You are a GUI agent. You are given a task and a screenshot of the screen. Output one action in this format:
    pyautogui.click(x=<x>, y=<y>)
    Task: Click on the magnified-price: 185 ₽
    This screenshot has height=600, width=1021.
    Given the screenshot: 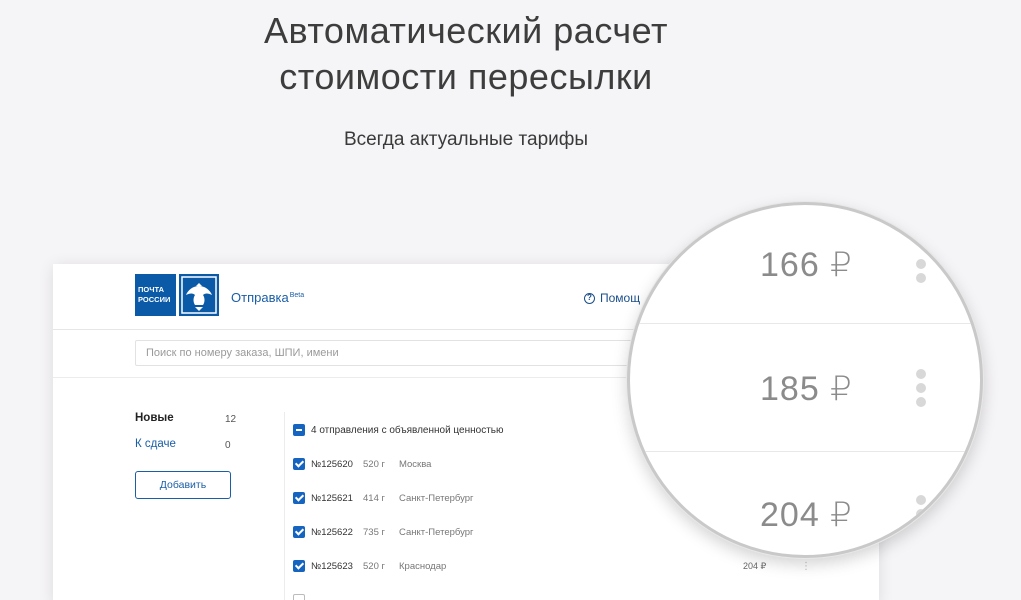 What is the action you would take?
    pyautogui.click(x=806, y=389)
    